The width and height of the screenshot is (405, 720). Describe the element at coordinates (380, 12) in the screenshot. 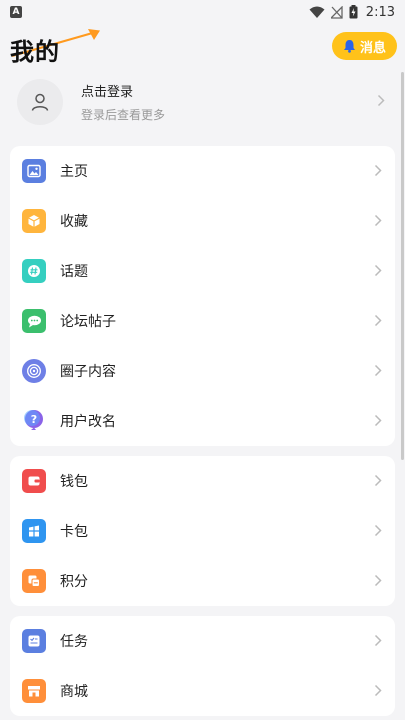

I see `status-time: 2:13` at that location.